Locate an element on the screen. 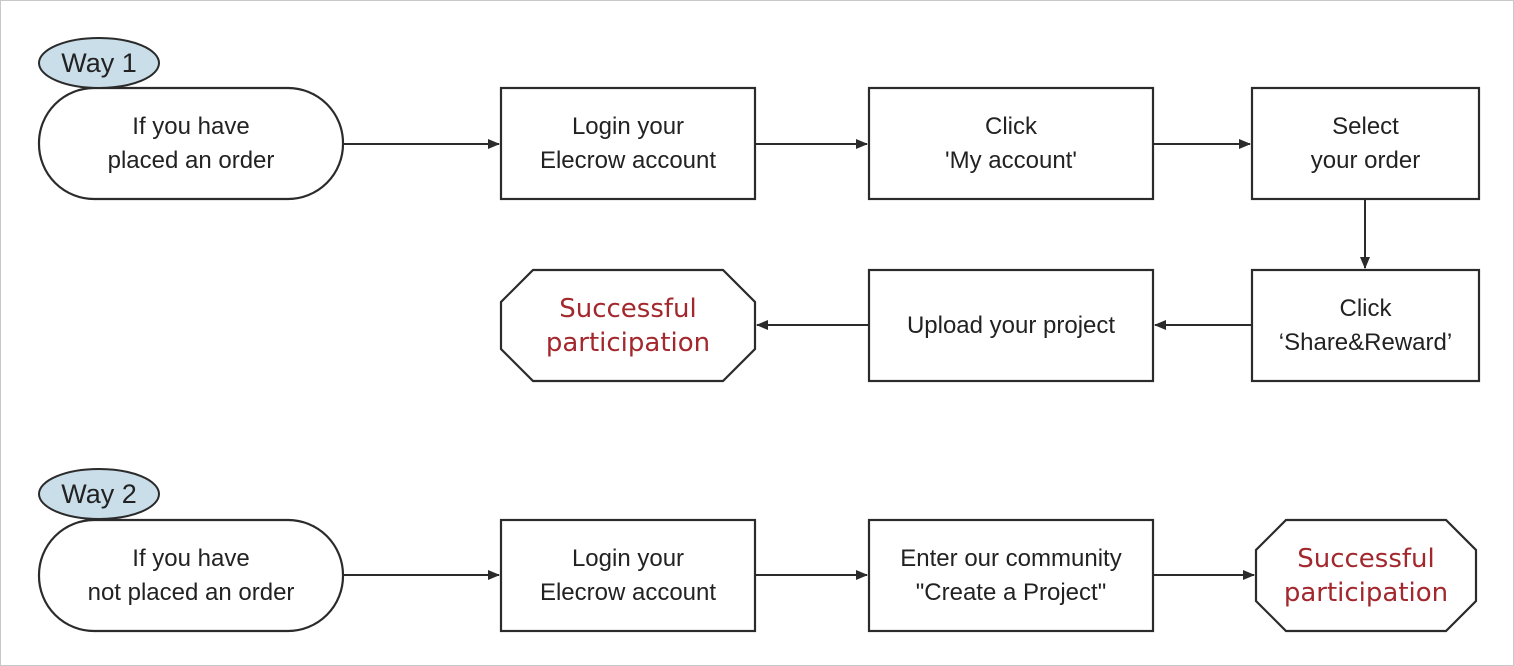 The image size is (1514, 666). way2-success: Successful participation is located at coordinates (1366, 575).